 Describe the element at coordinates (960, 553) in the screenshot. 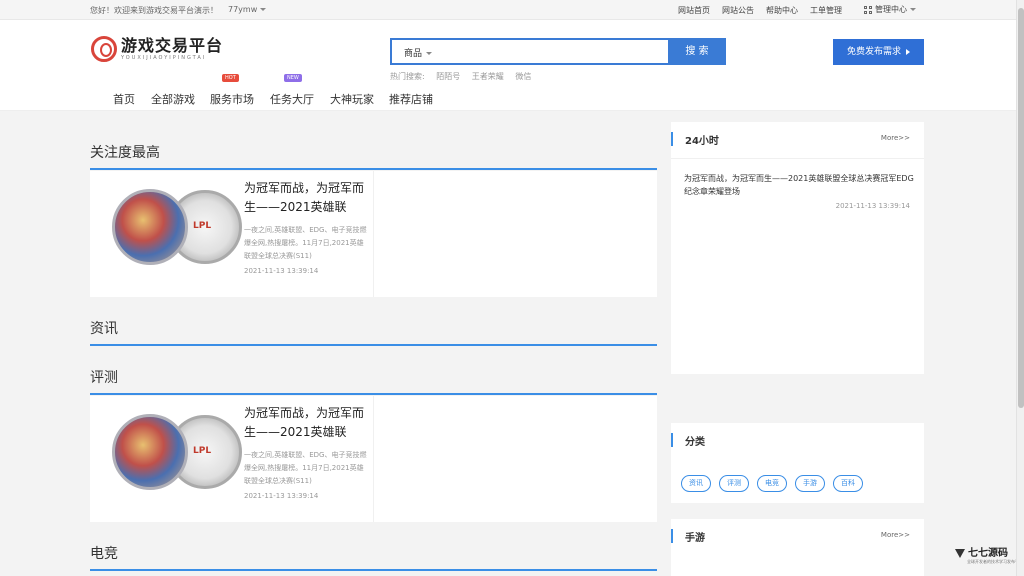

I see `watermark-logo-icon` at that location.